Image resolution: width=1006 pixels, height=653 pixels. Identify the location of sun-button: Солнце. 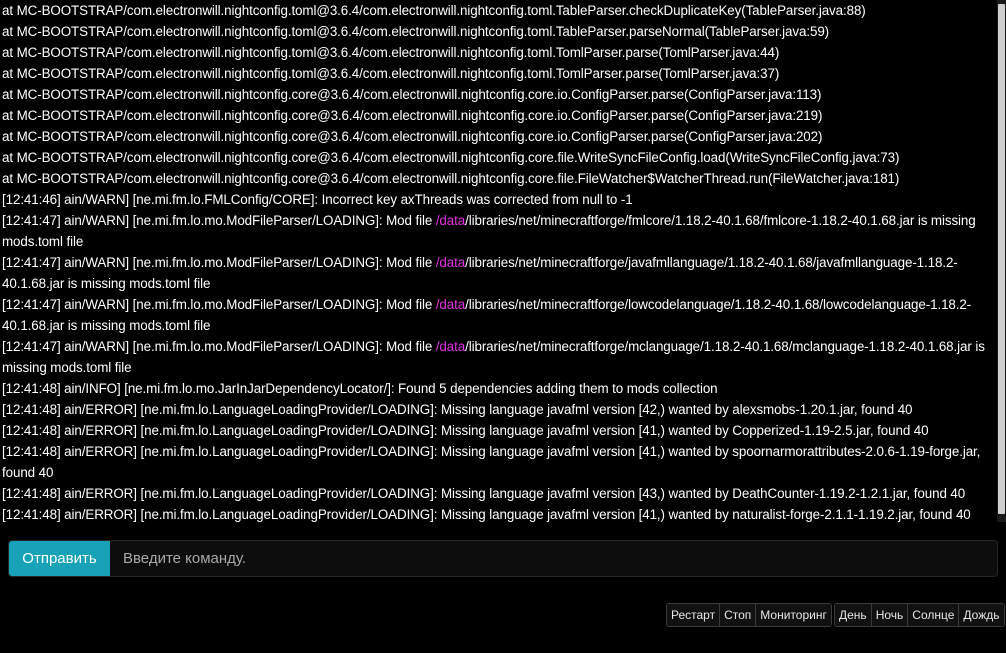
(934, 615).